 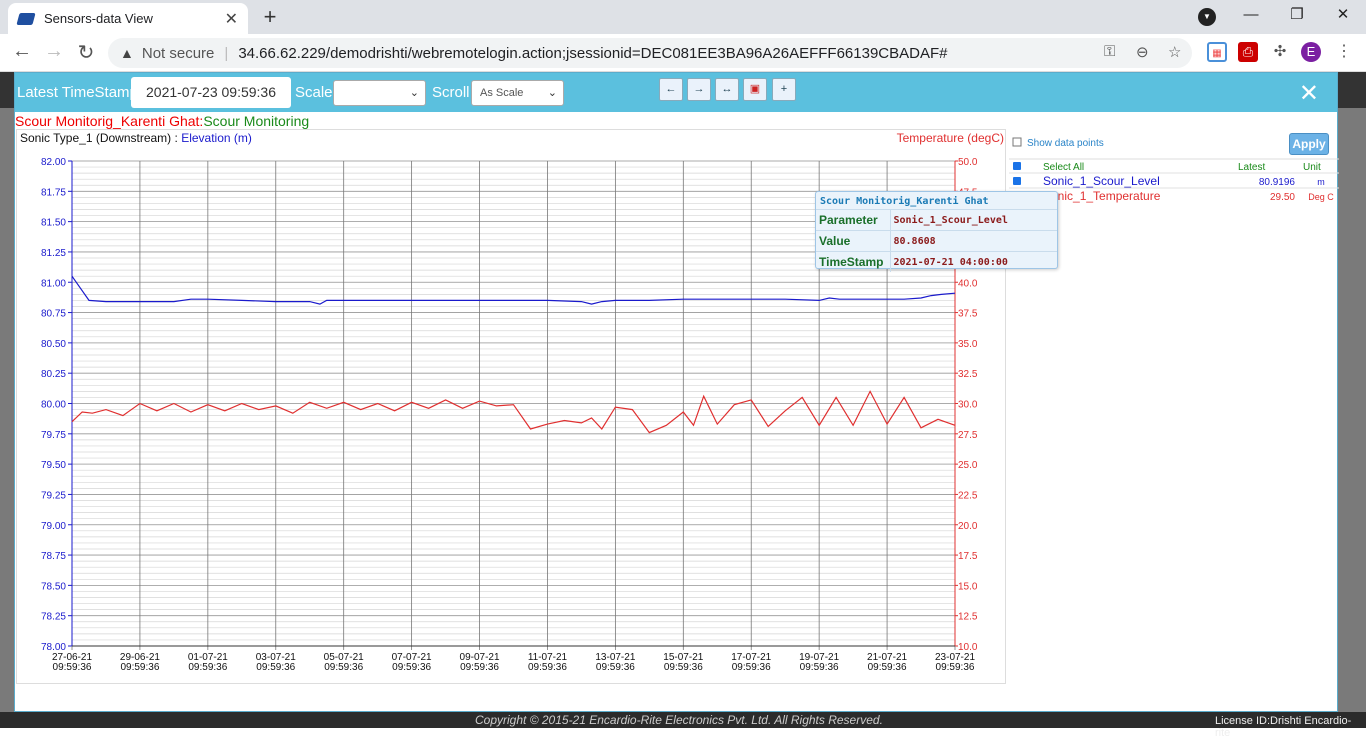 What do you see at coordinates (699, 89) in the screenshot?
I see `scroll-right-button: →` at bounding box center [699, 89].